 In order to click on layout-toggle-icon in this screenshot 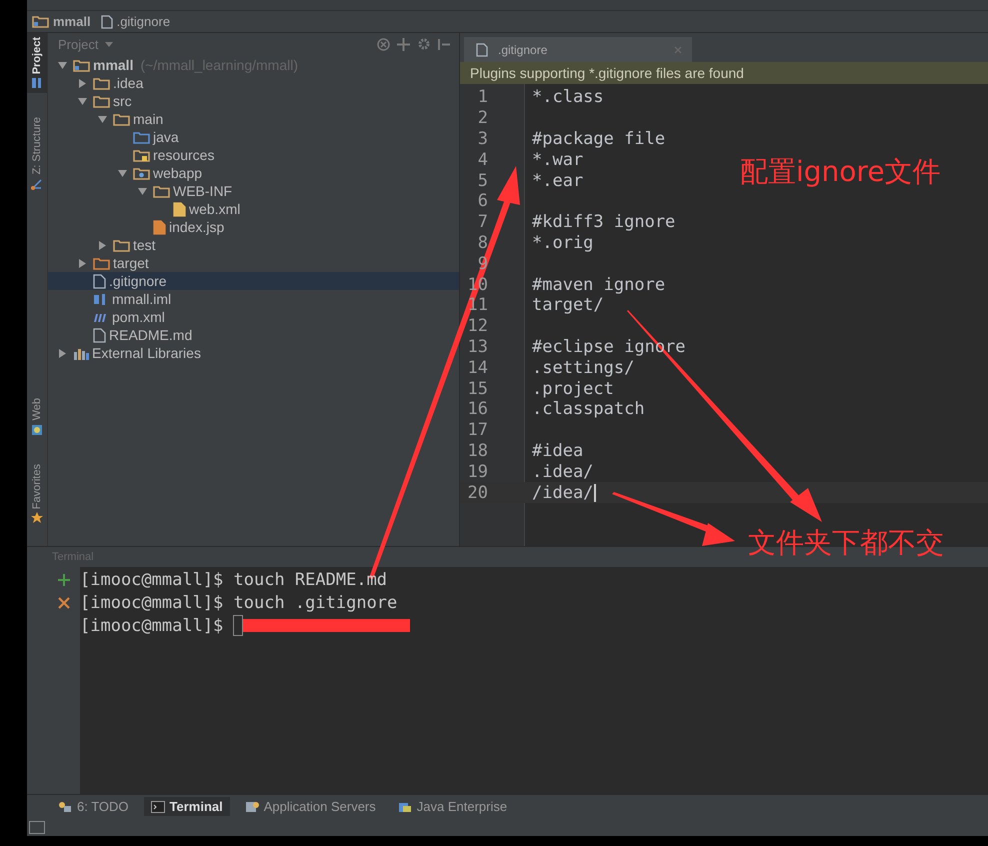, I will do `click(37, 827)`.